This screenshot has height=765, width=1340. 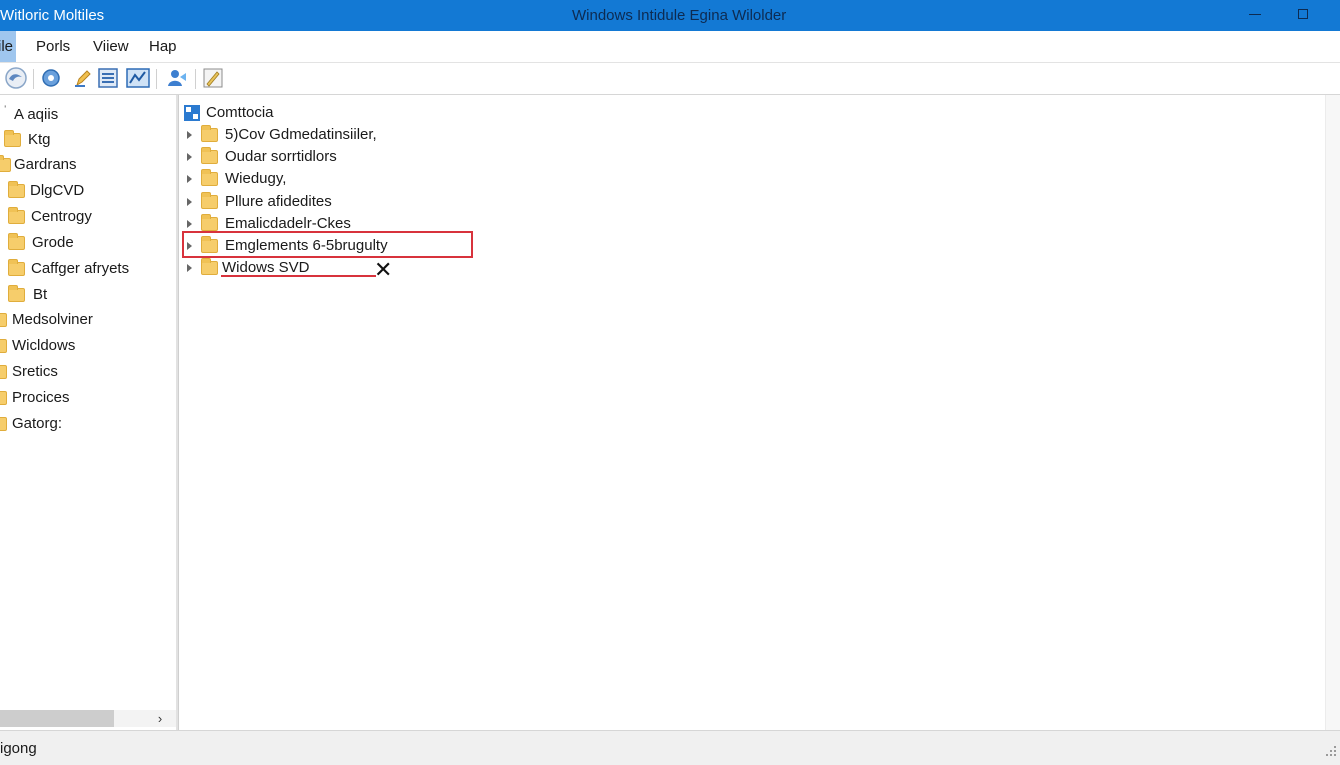 I want to click on scrollbar-thumb, so click(x=57, y=718).